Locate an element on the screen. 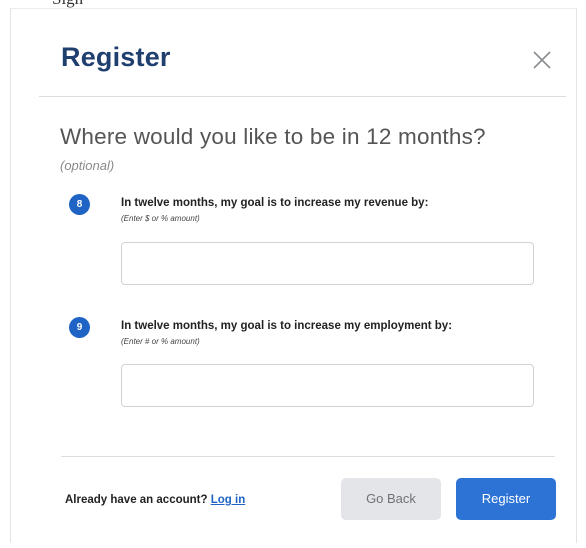 Image resolution: width=586 pixels, height=548 pixels. top-clipped-text: Sign is located at coordinates (67, 4).